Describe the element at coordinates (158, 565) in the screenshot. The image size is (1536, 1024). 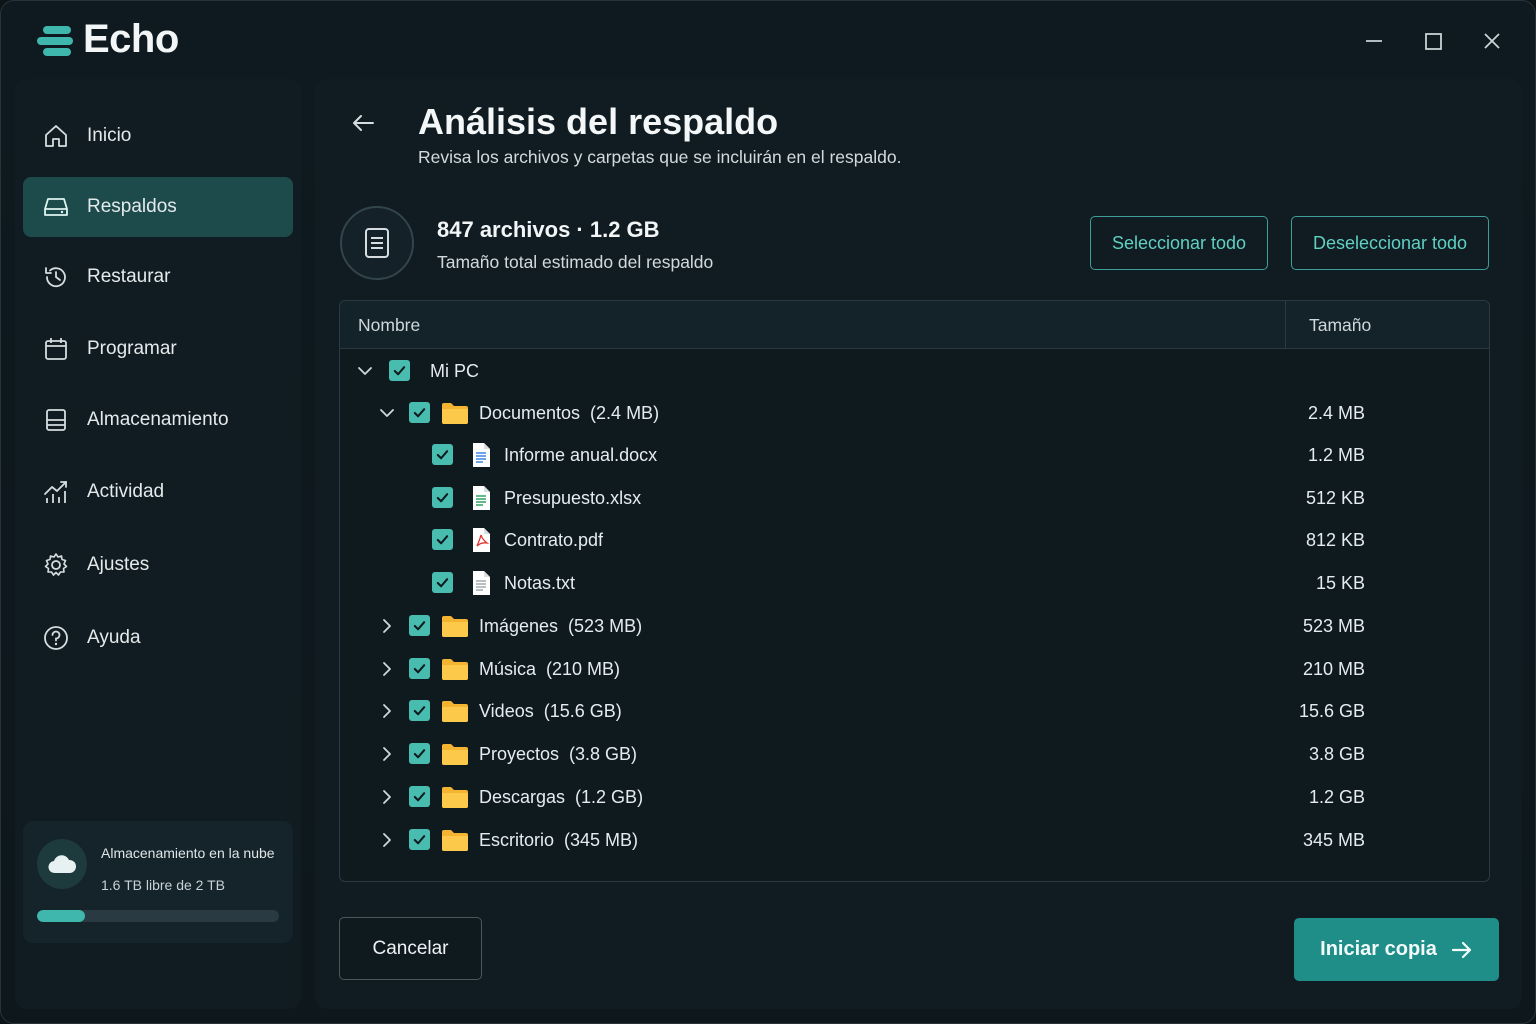
I see `sidebar-item-ajustes: Ajustes` at that location.